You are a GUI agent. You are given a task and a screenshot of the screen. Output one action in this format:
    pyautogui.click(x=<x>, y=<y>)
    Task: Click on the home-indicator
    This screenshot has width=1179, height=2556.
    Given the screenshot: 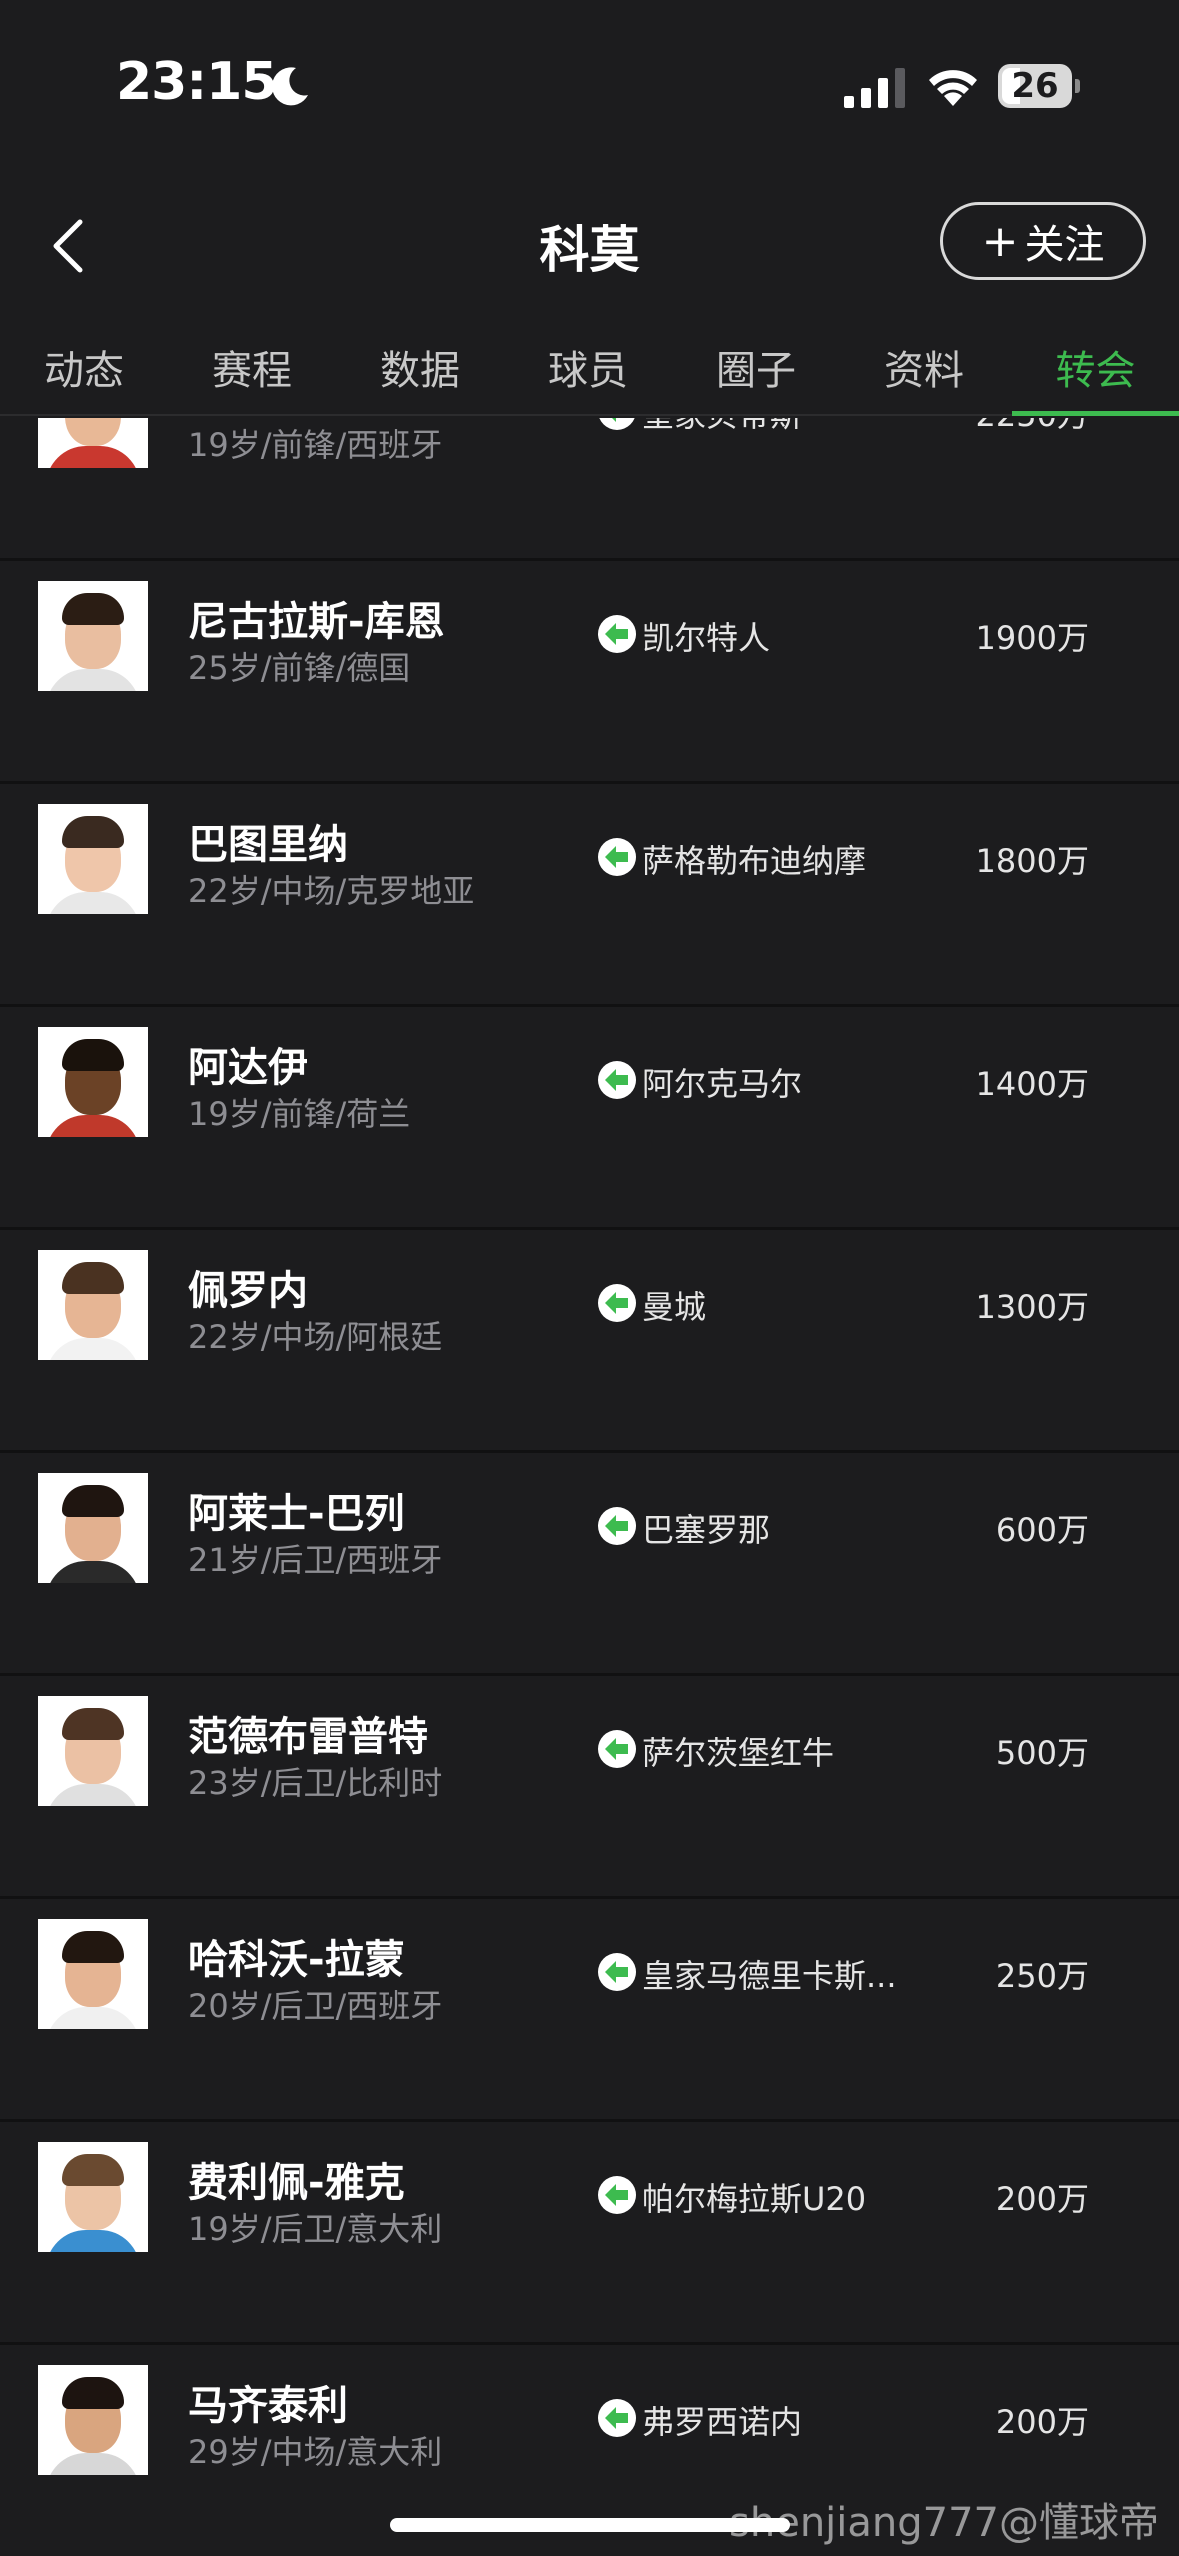 What is the action you would take?
    pyautogui.click(x=590, y=2525)
    